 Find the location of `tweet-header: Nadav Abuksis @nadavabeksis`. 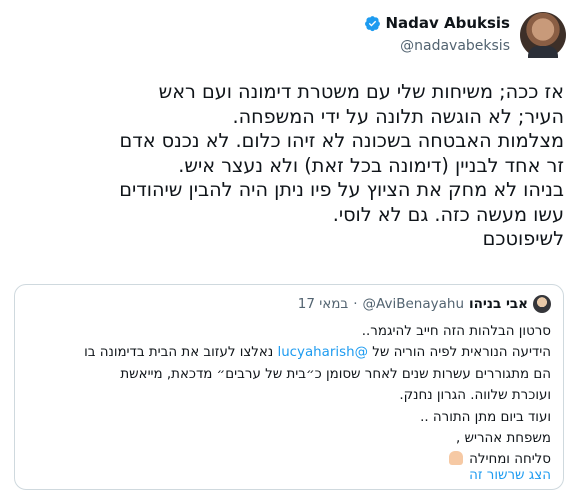

tweet-header: Nadav Abuksis @nadavabeksis is located at coordinates (291, 35).